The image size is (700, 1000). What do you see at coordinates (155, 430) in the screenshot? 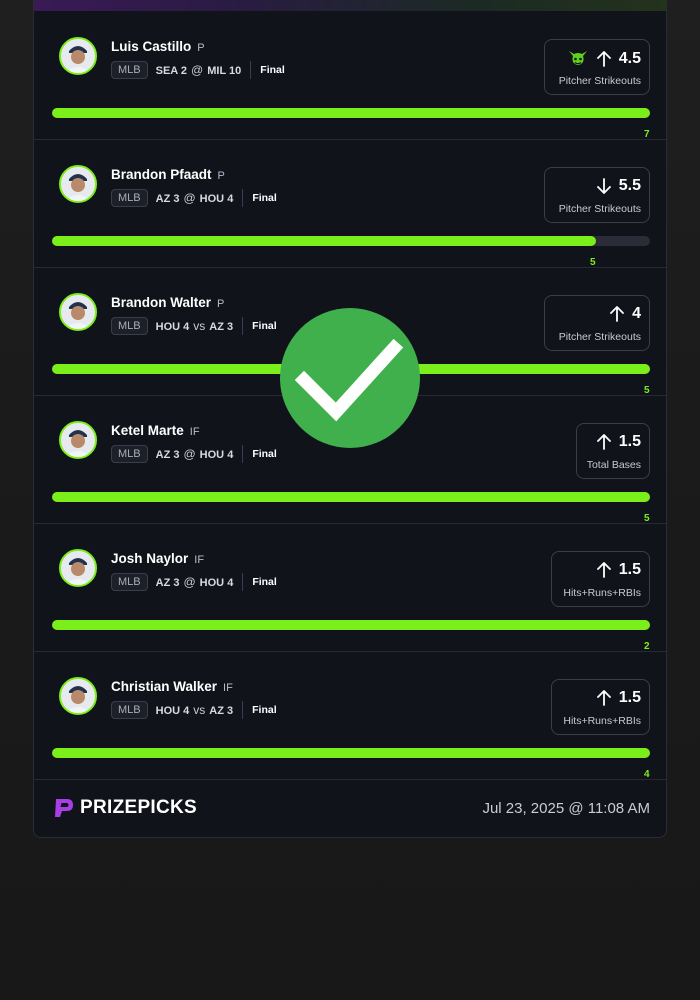
I see `player-name: Ketel Marte IF` at bounding box center [155, 430].